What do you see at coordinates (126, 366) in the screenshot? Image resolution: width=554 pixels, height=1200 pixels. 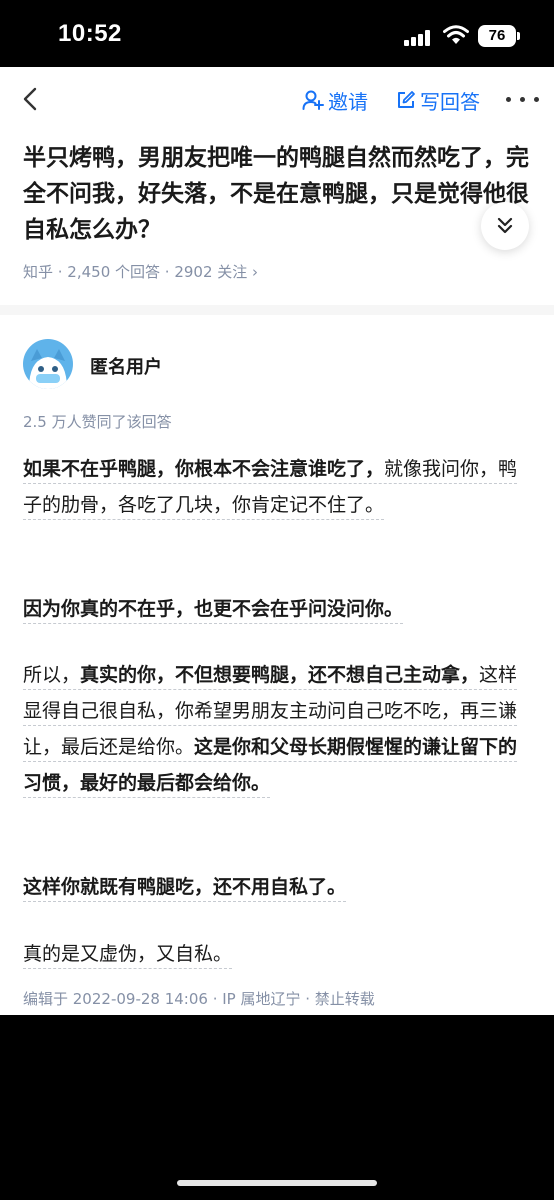 I see `author-name: 匿名用户` at bounding box center [126, 366].